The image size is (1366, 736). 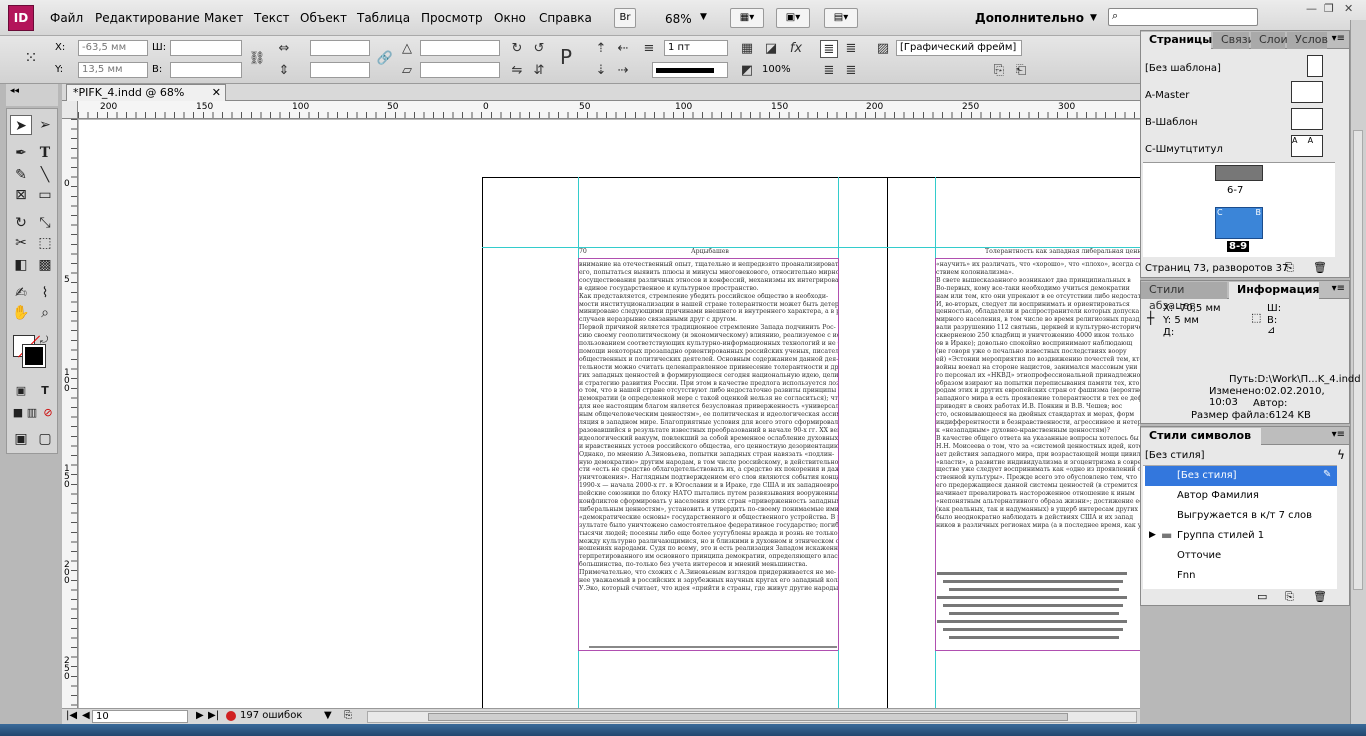 I want to click on style-item-author: Автор Фамилия, so click(x=1241, y=496).